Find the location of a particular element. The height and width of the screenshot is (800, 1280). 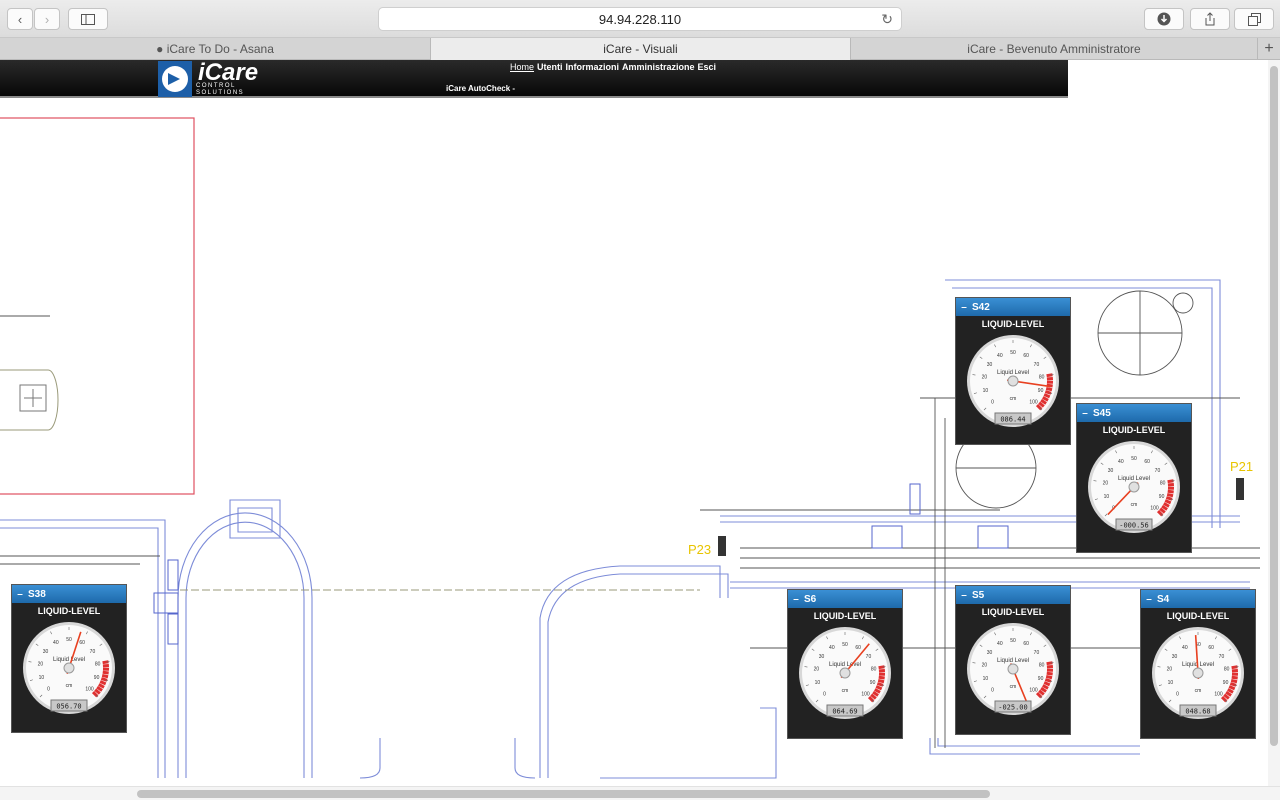

pump-p23-label: P23 is located at coordinates (700, 549).